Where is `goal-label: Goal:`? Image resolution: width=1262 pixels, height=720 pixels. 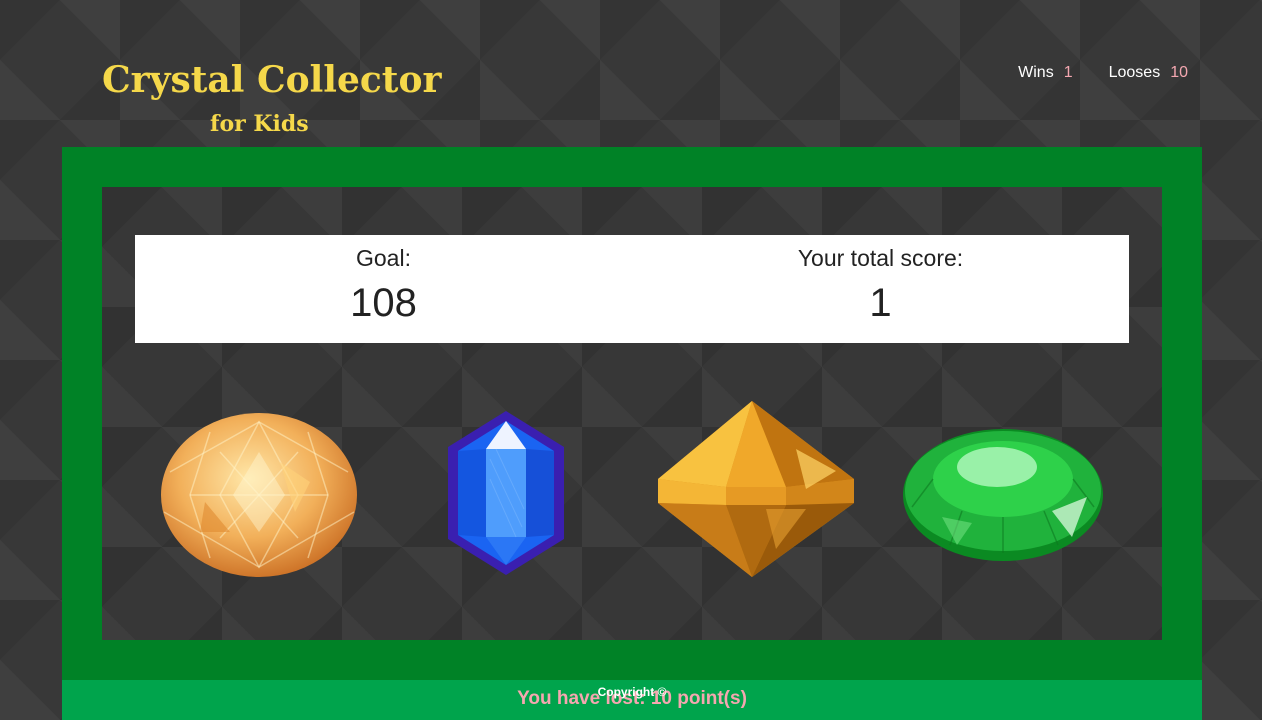
goal-label: Goal: is located at coordinates (383, 258).